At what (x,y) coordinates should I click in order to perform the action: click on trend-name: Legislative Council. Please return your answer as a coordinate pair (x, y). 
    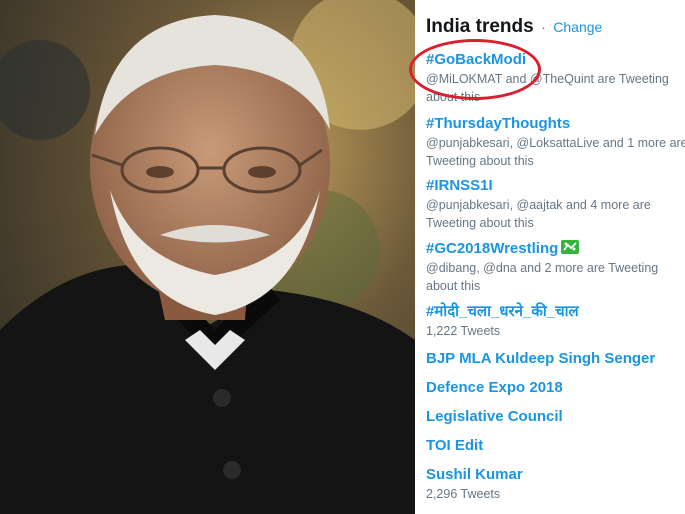
    Looking at the image, I should click on (555, 416).